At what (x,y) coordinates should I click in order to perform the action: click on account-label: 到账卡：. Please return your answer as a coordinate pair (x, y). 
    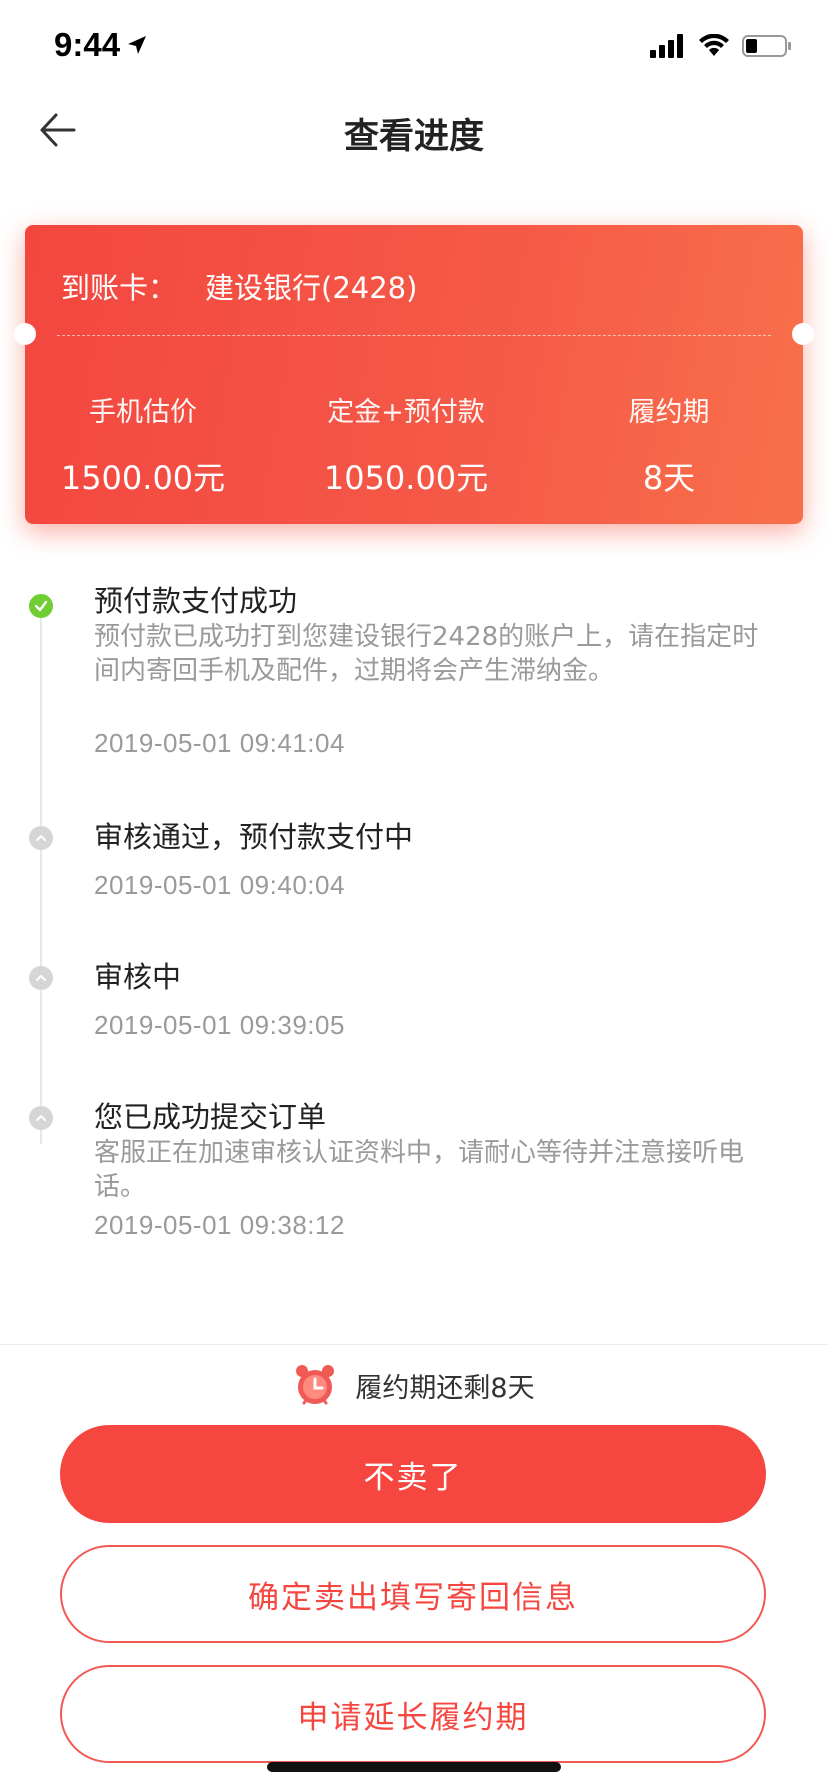
    Looking at the image, I should click on (119, 288).